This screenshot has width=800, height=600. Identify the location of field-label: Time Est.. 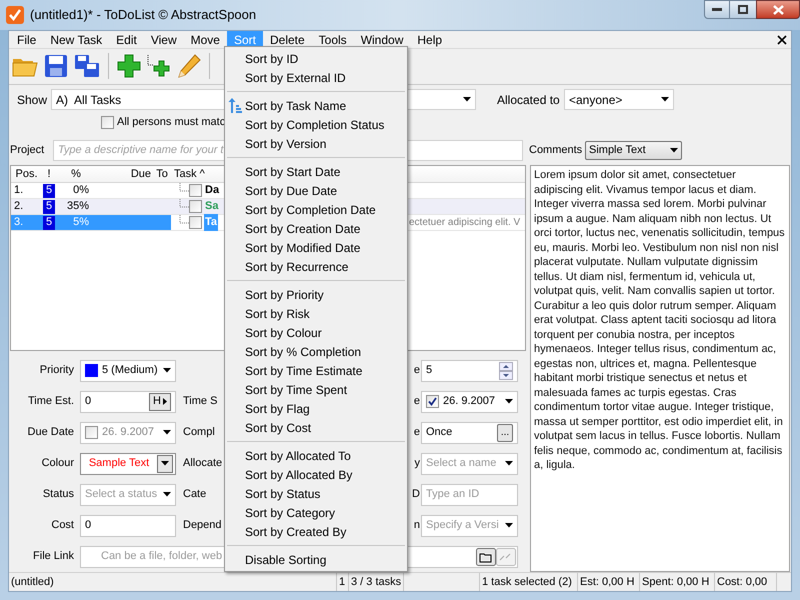
(50, 402).